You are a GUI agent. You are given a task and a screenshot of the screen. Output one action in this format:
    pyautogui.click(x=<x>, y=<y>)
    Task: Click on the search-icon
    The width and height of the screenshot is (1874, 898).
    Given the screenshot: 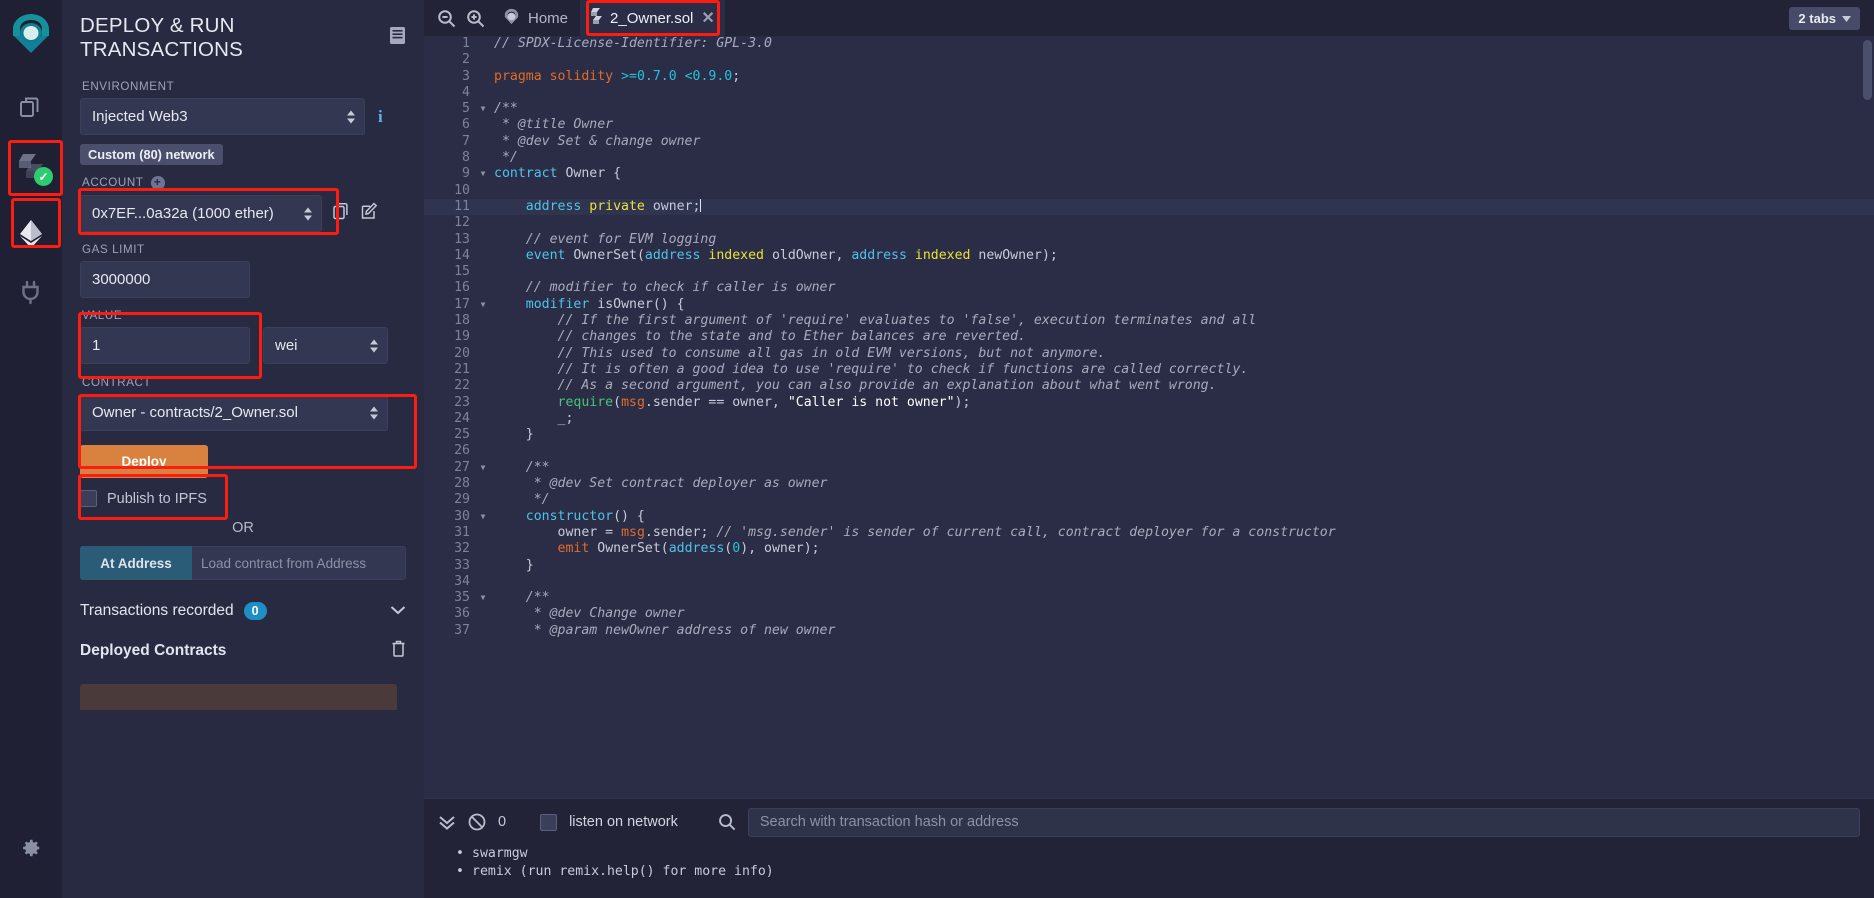 What is the action you would take?
    pyautogui.click(x=727, y=822)
    